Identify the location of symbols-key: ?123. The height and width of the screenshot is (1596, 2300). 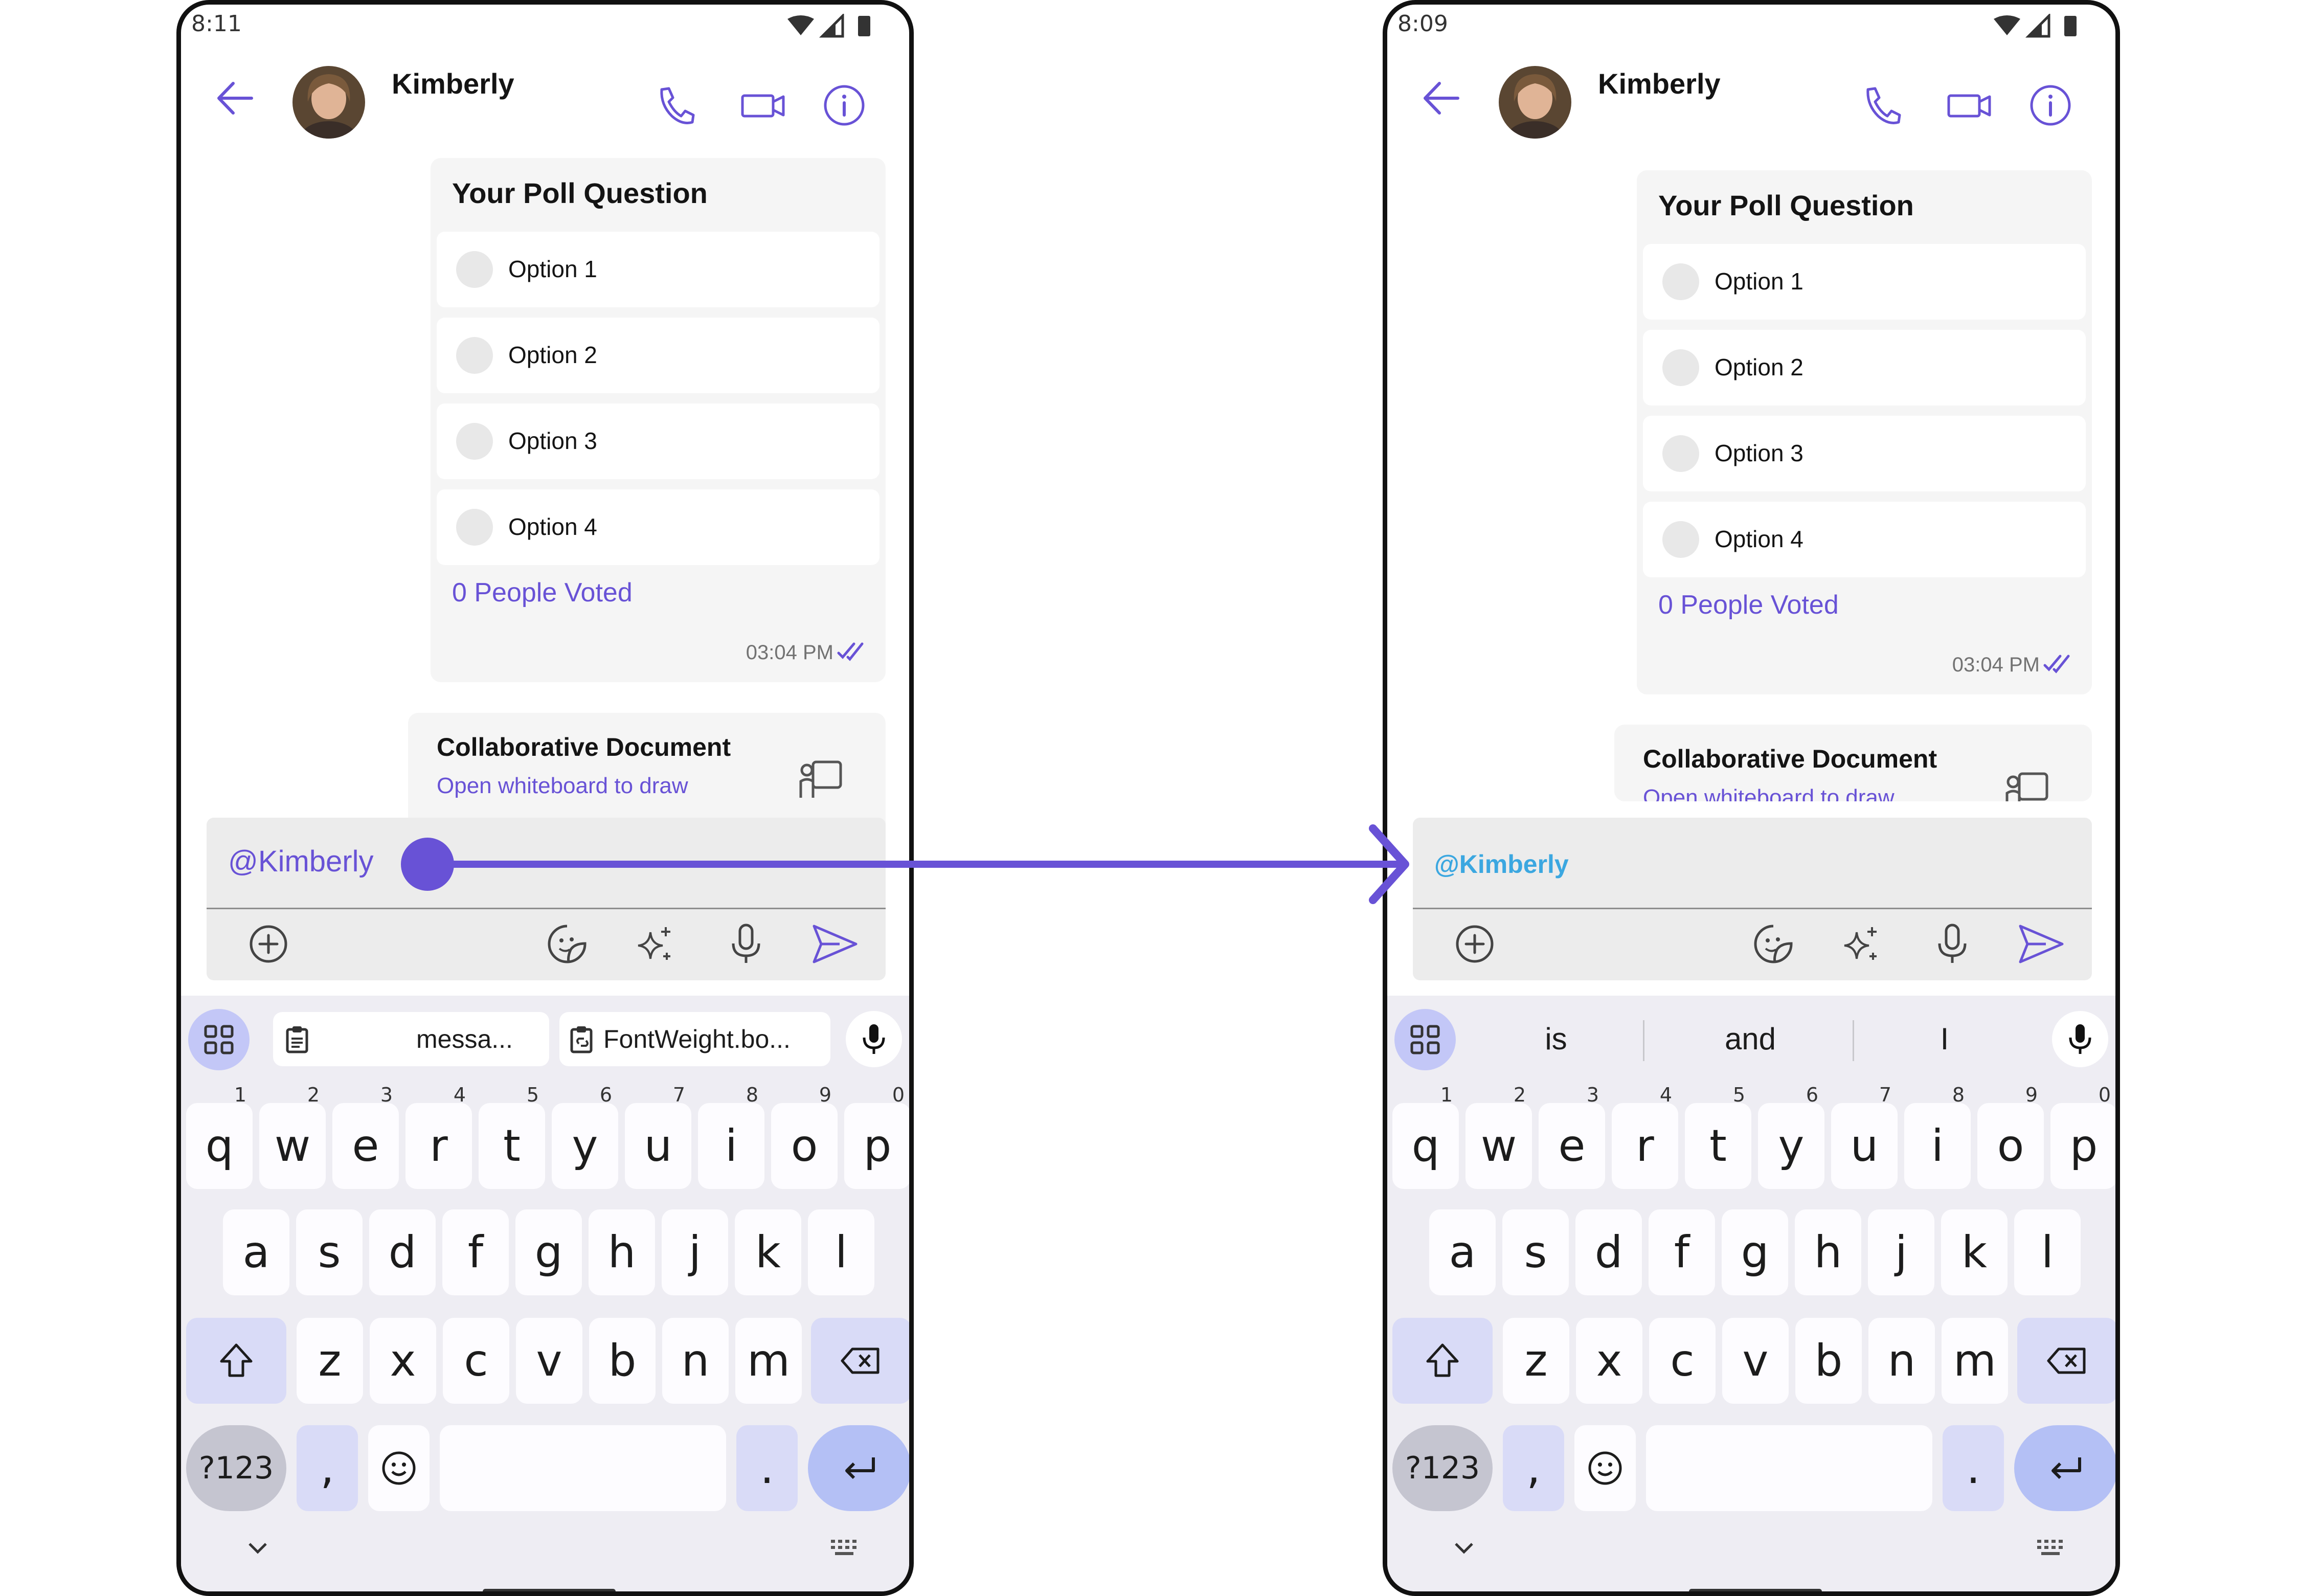
(236, 1468).